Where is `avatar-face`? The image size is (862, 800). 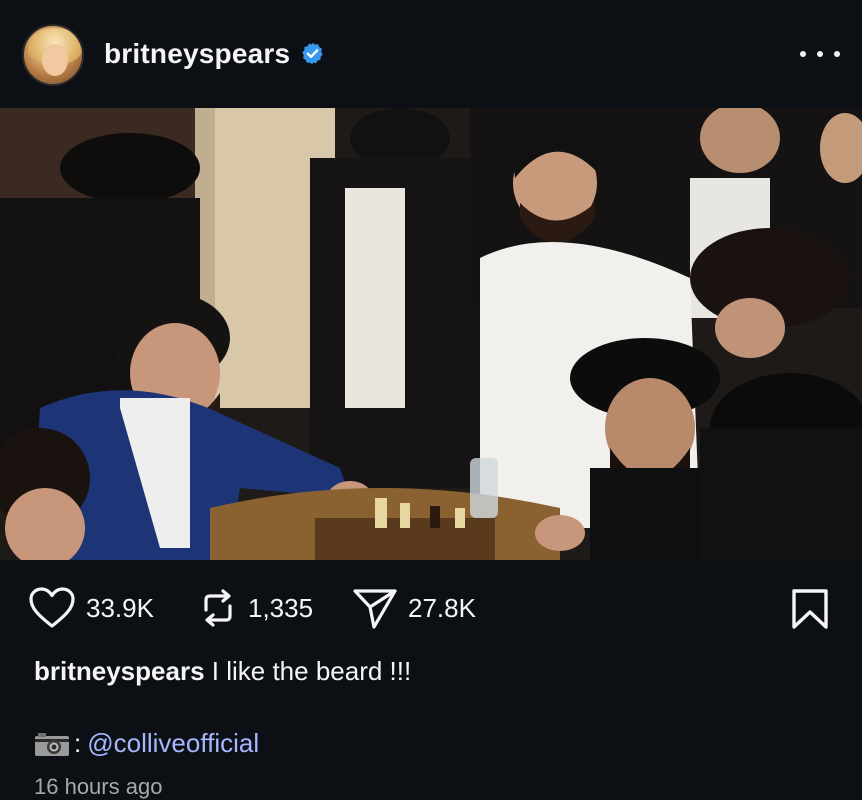
avatar-face is located at coordinates (55, 60).